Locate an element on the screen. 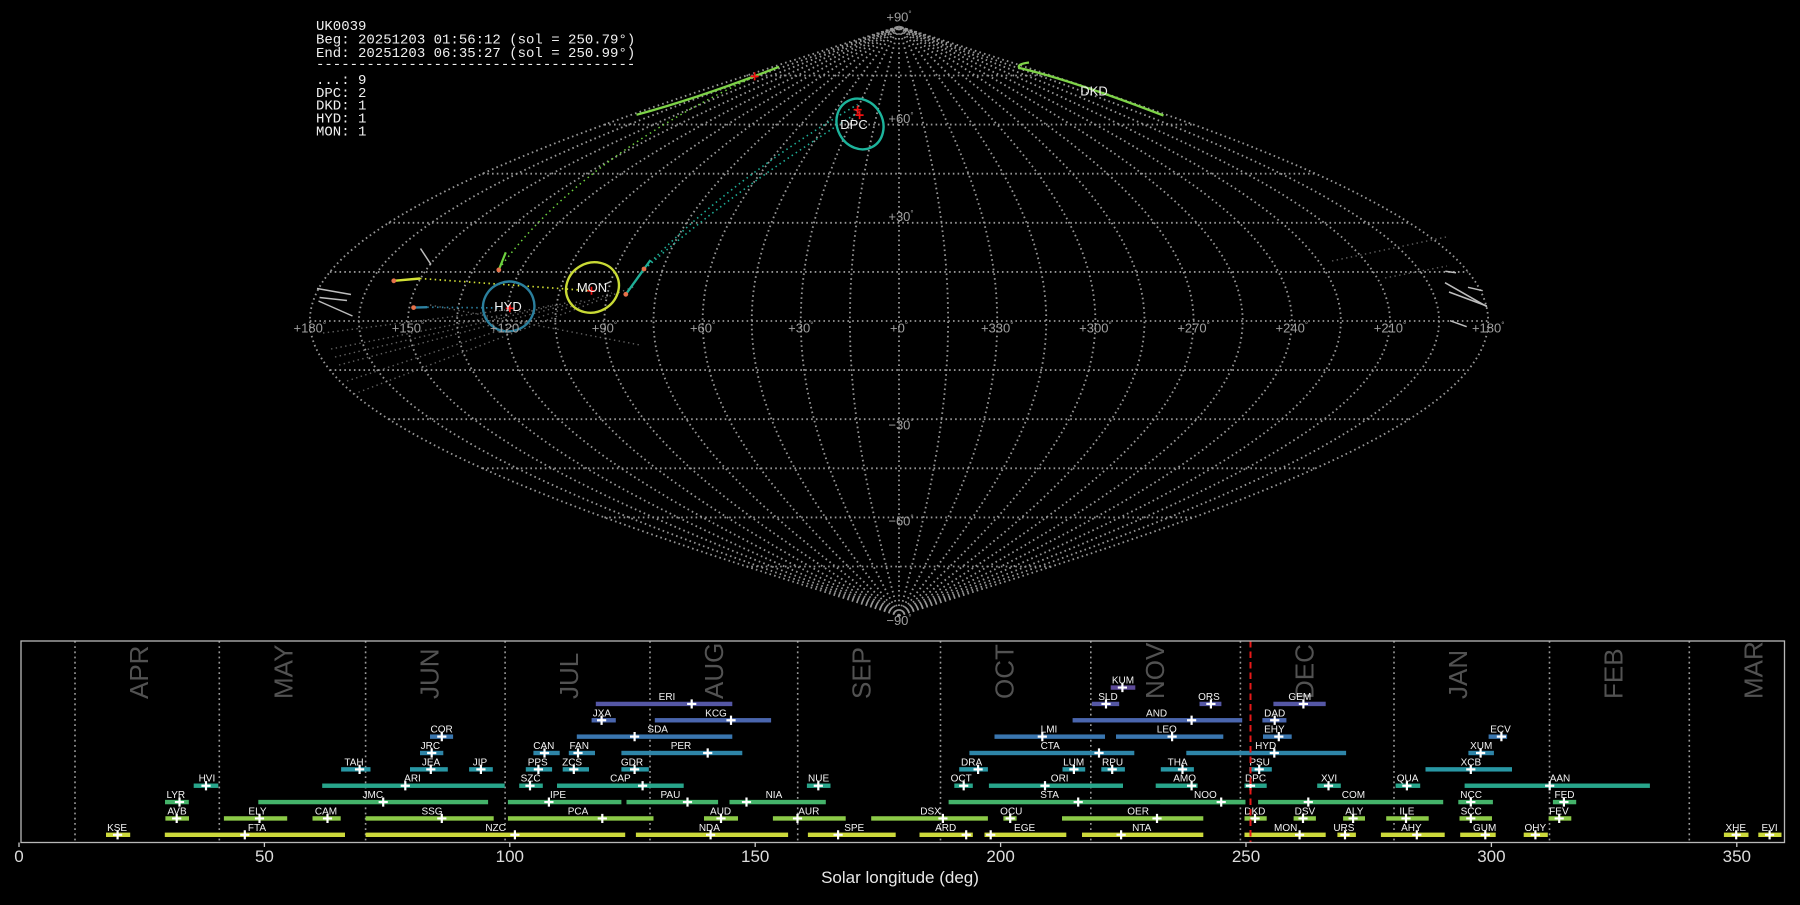 This screenshot has height=905, width=1800. svg-text: COR is located at coordinates (441, 730).